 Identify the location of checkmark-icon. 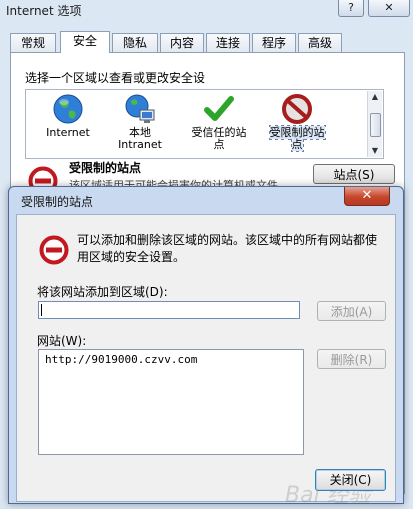
(219, 108).